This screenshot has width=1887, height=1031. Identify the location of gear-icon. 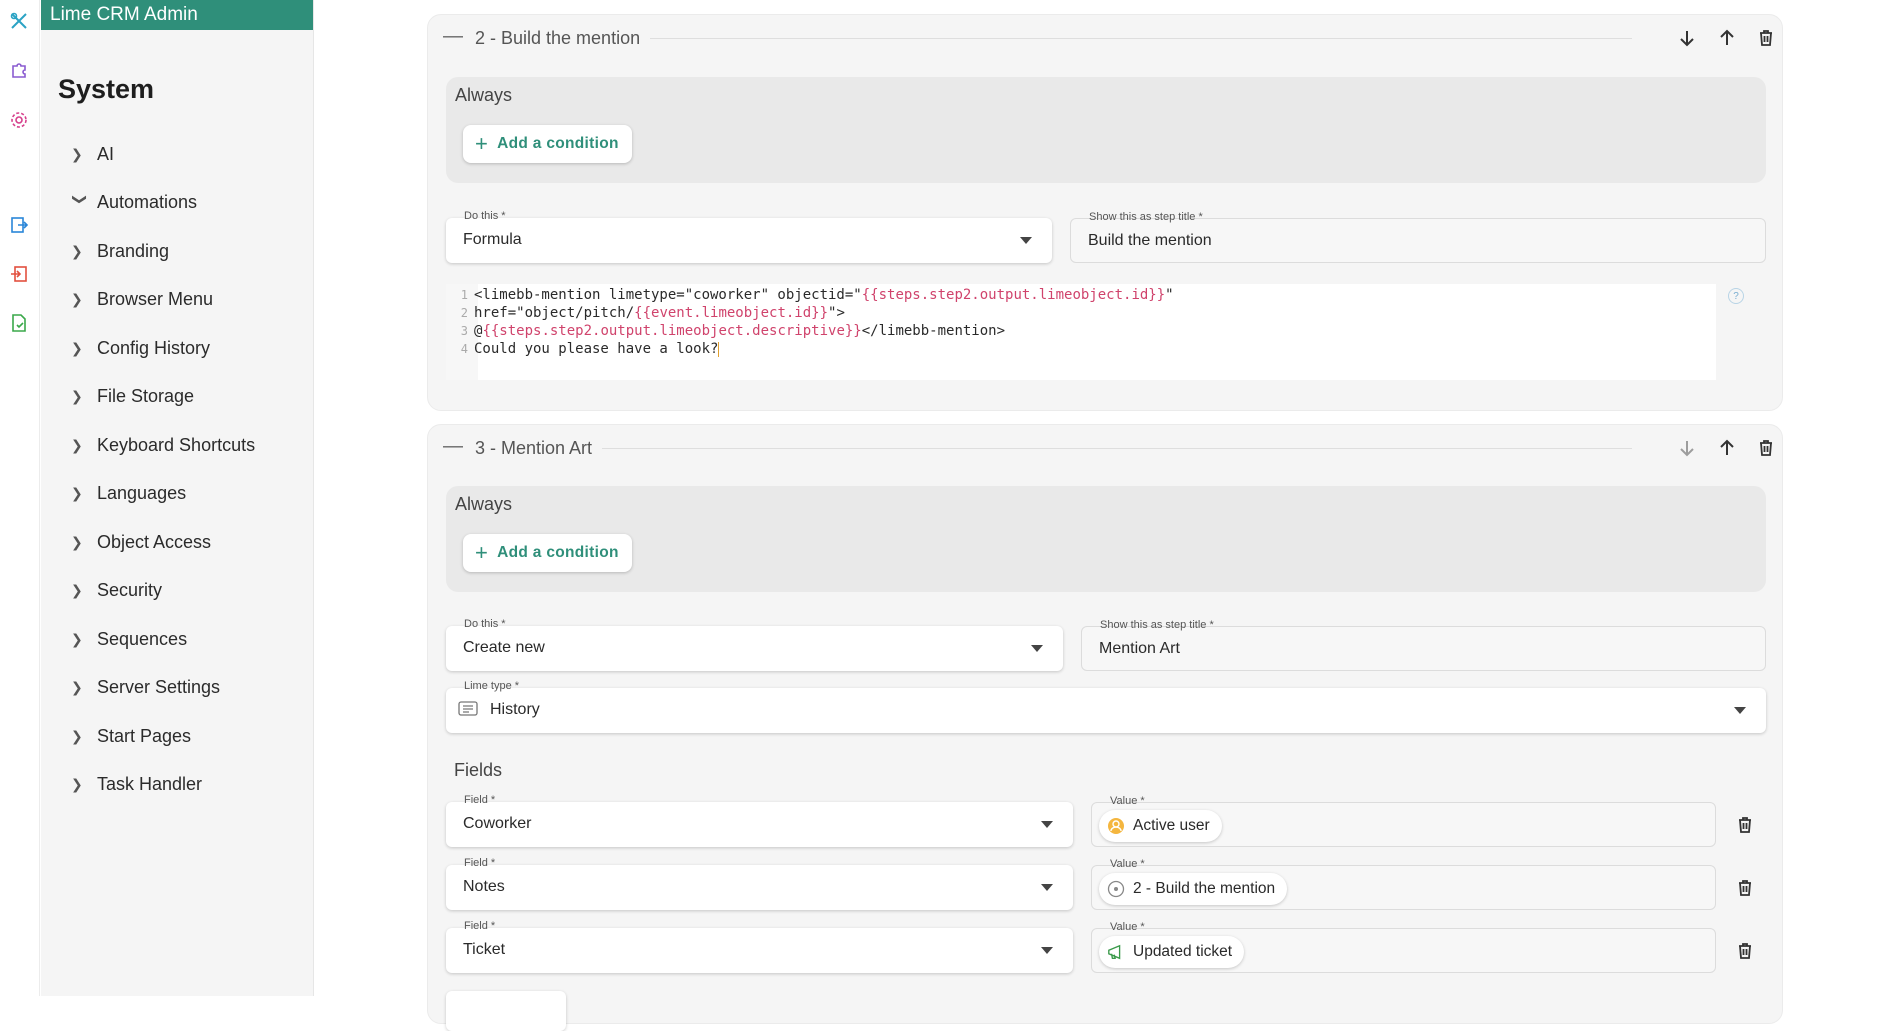
(19, 120).